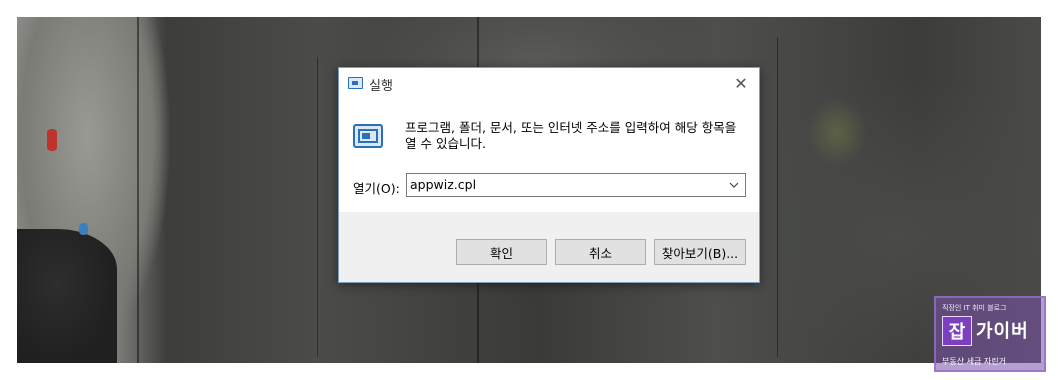 Image resolution: width=1058 pixels, height=380 pixels. I want to click on climber-blue, so click(83, 229).